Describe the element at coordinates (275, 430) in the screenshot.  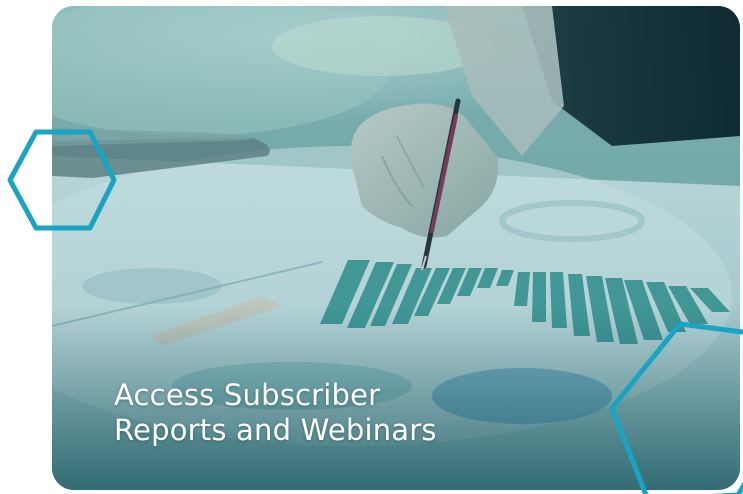
I see `headline-line-2: Reports and Webinars` at that location.